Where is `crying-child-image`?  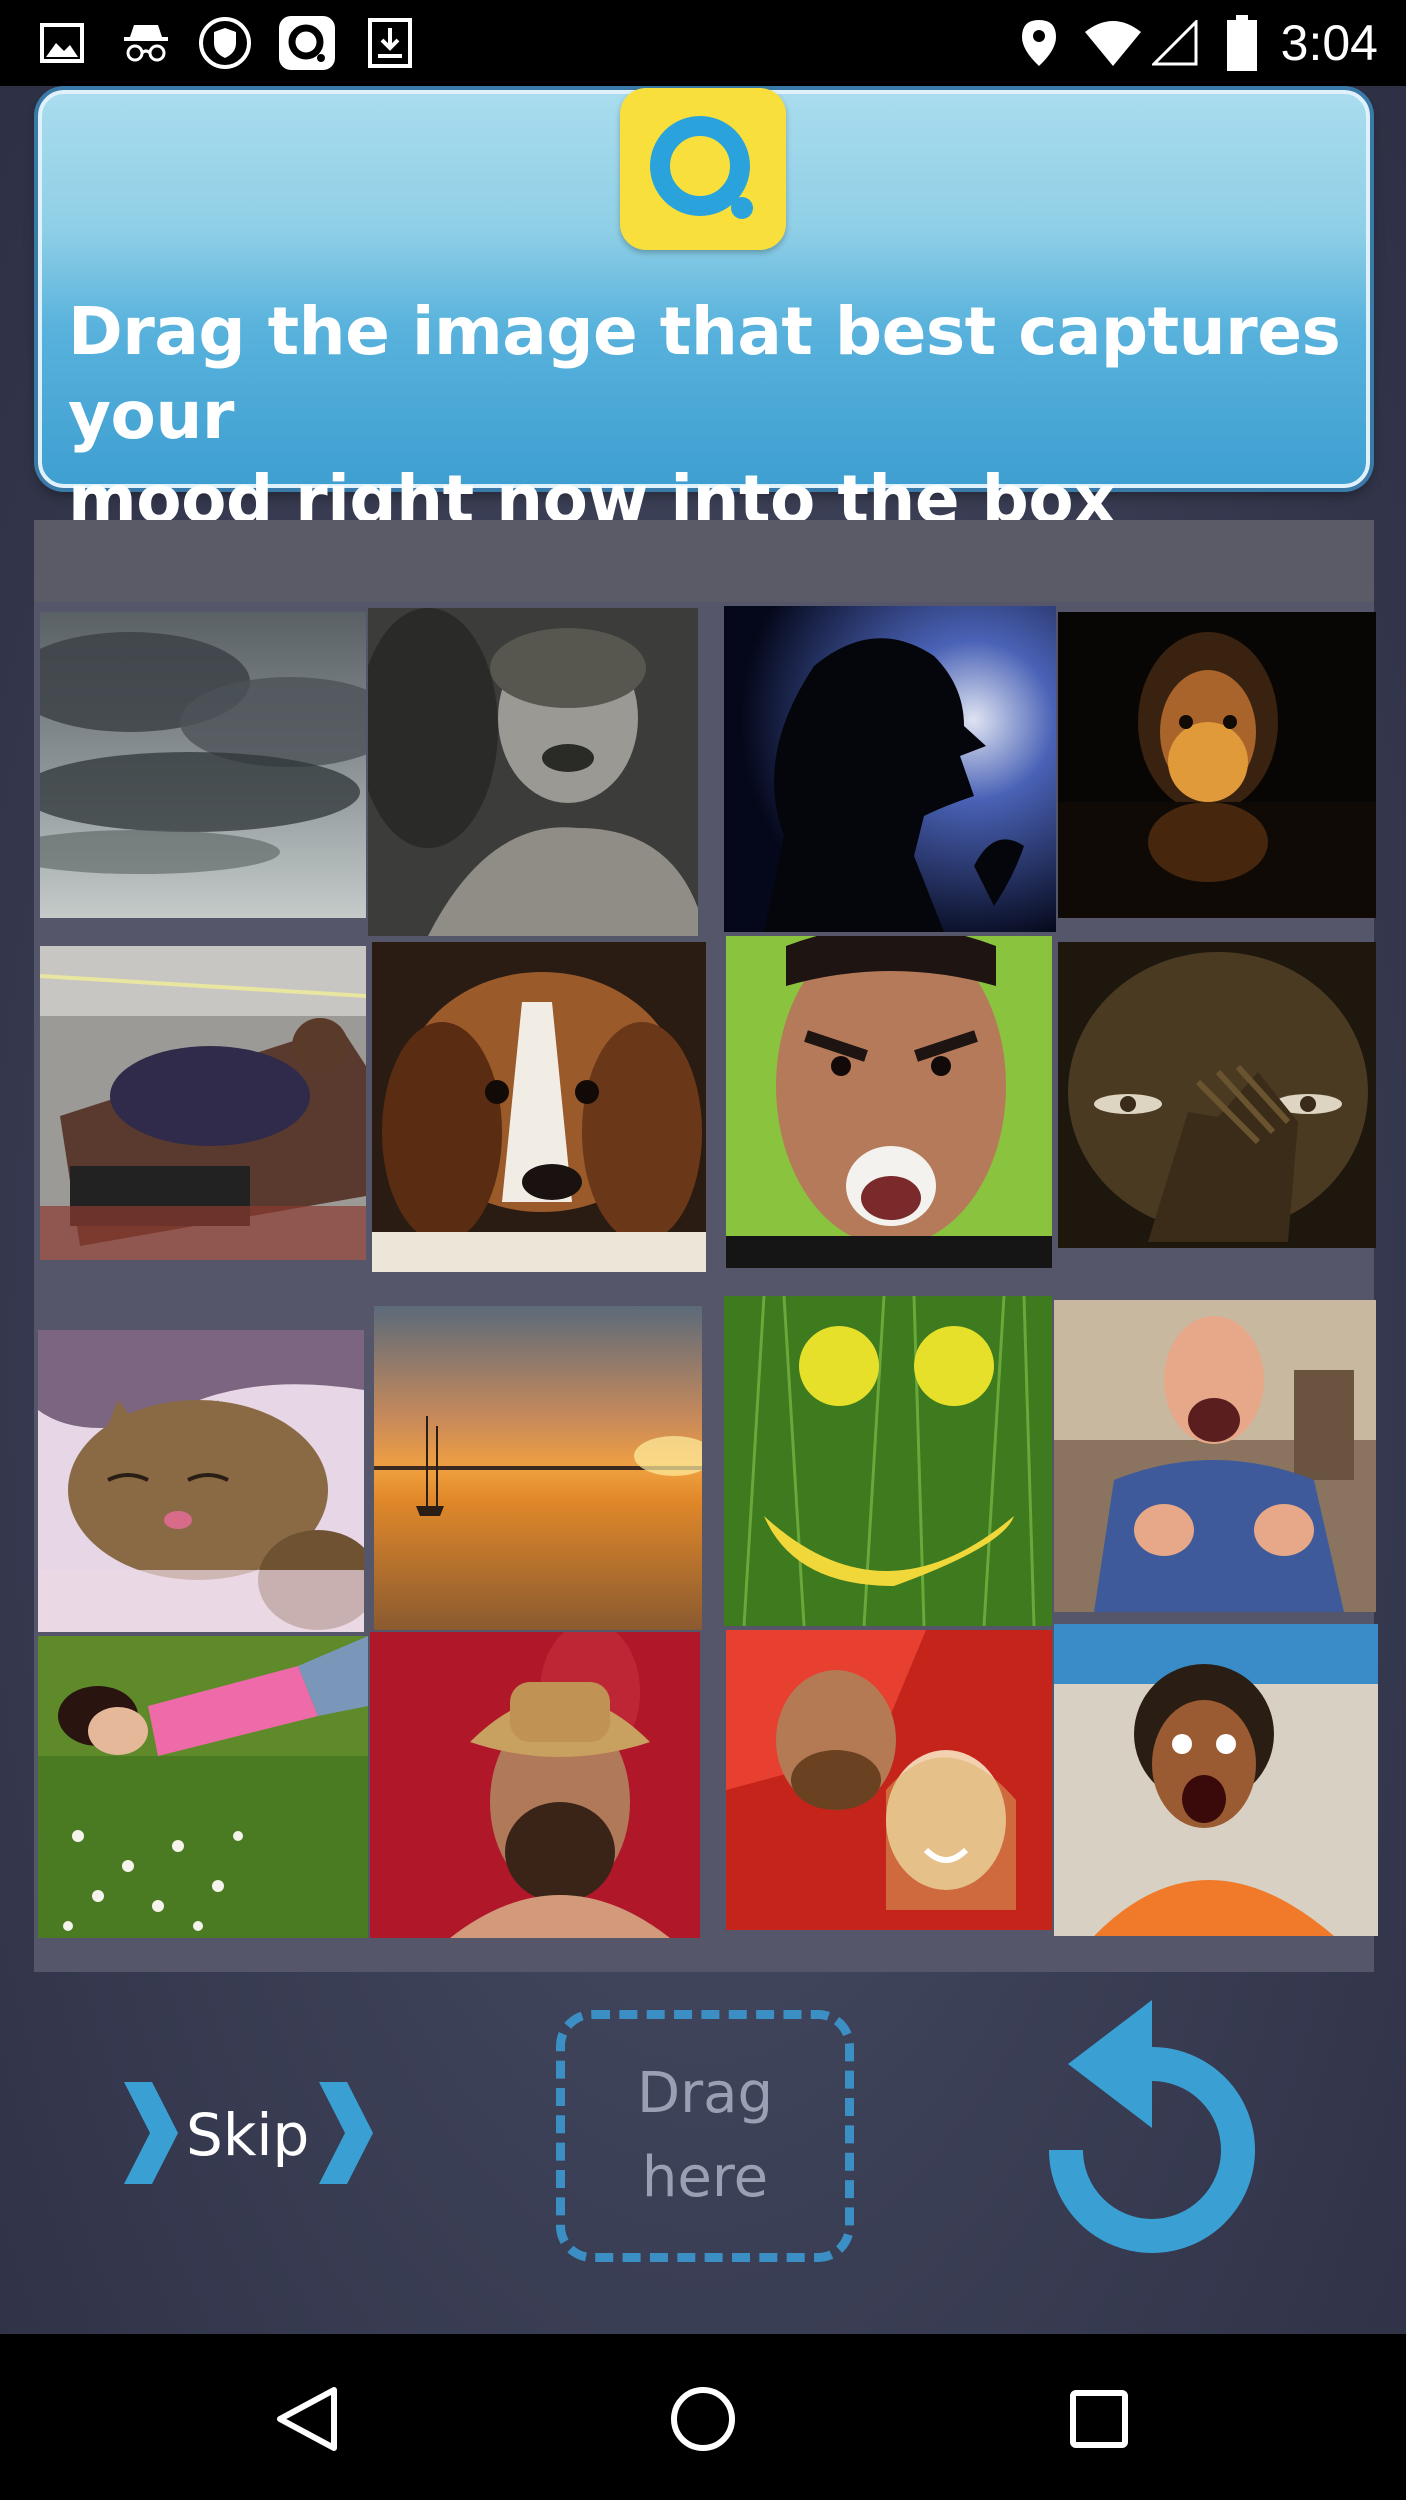
crying-child-image is located at coordinates (533, 772).